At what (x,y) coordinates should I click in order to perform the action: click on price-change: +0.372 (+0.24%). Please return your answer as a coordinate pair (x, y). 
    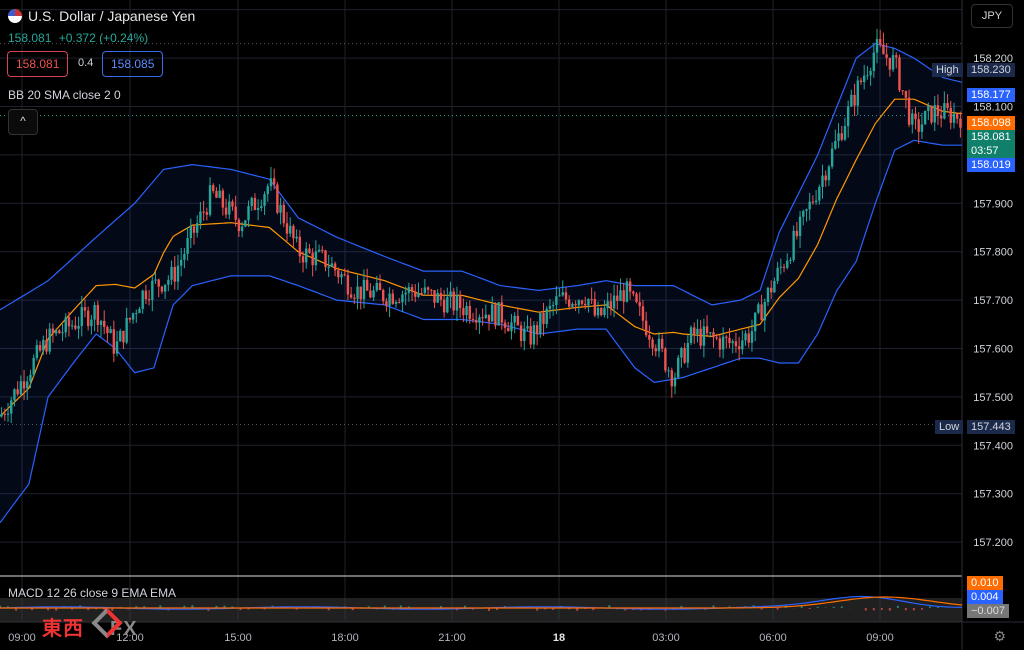
    Looking at the image, I should click on (103, 38).